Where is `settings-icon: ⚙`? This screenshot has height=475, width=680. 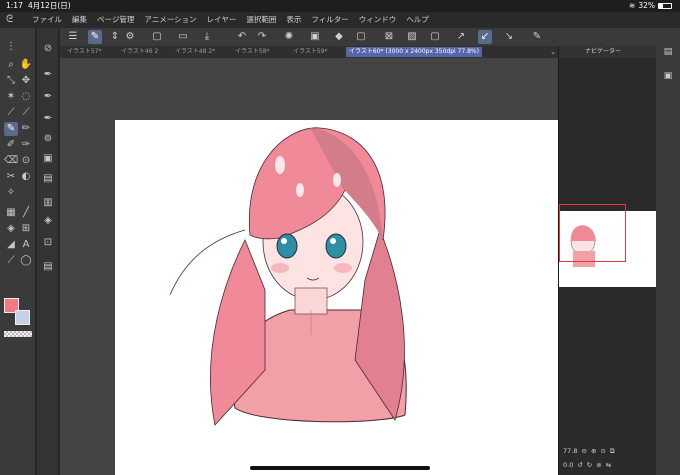 settings-icon: ⚙ is located at coordinates (130, 37).